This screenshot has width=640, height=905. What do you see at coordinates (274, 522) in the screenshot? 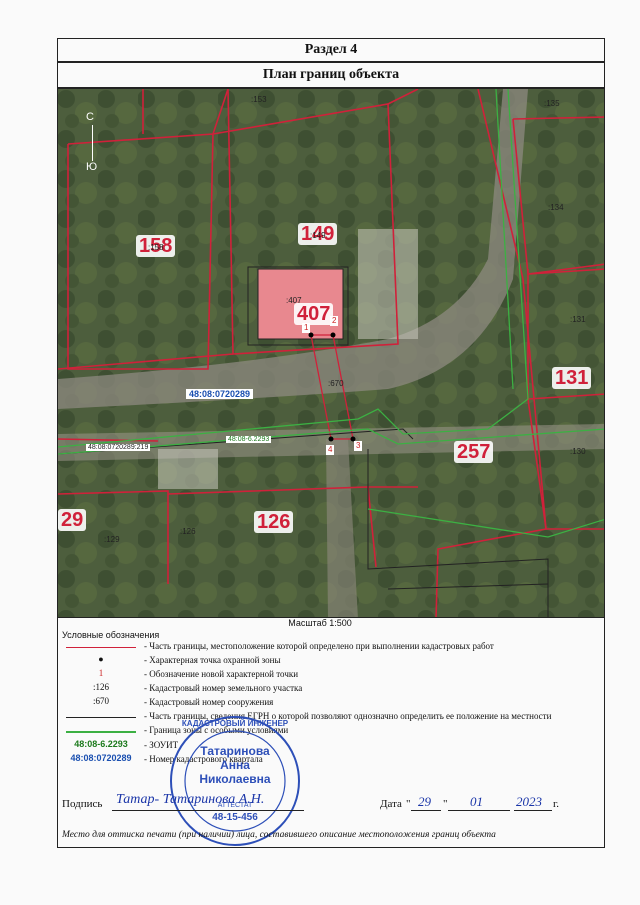
I see `parcel-label-126: 126` at bounding box center [274, 522].